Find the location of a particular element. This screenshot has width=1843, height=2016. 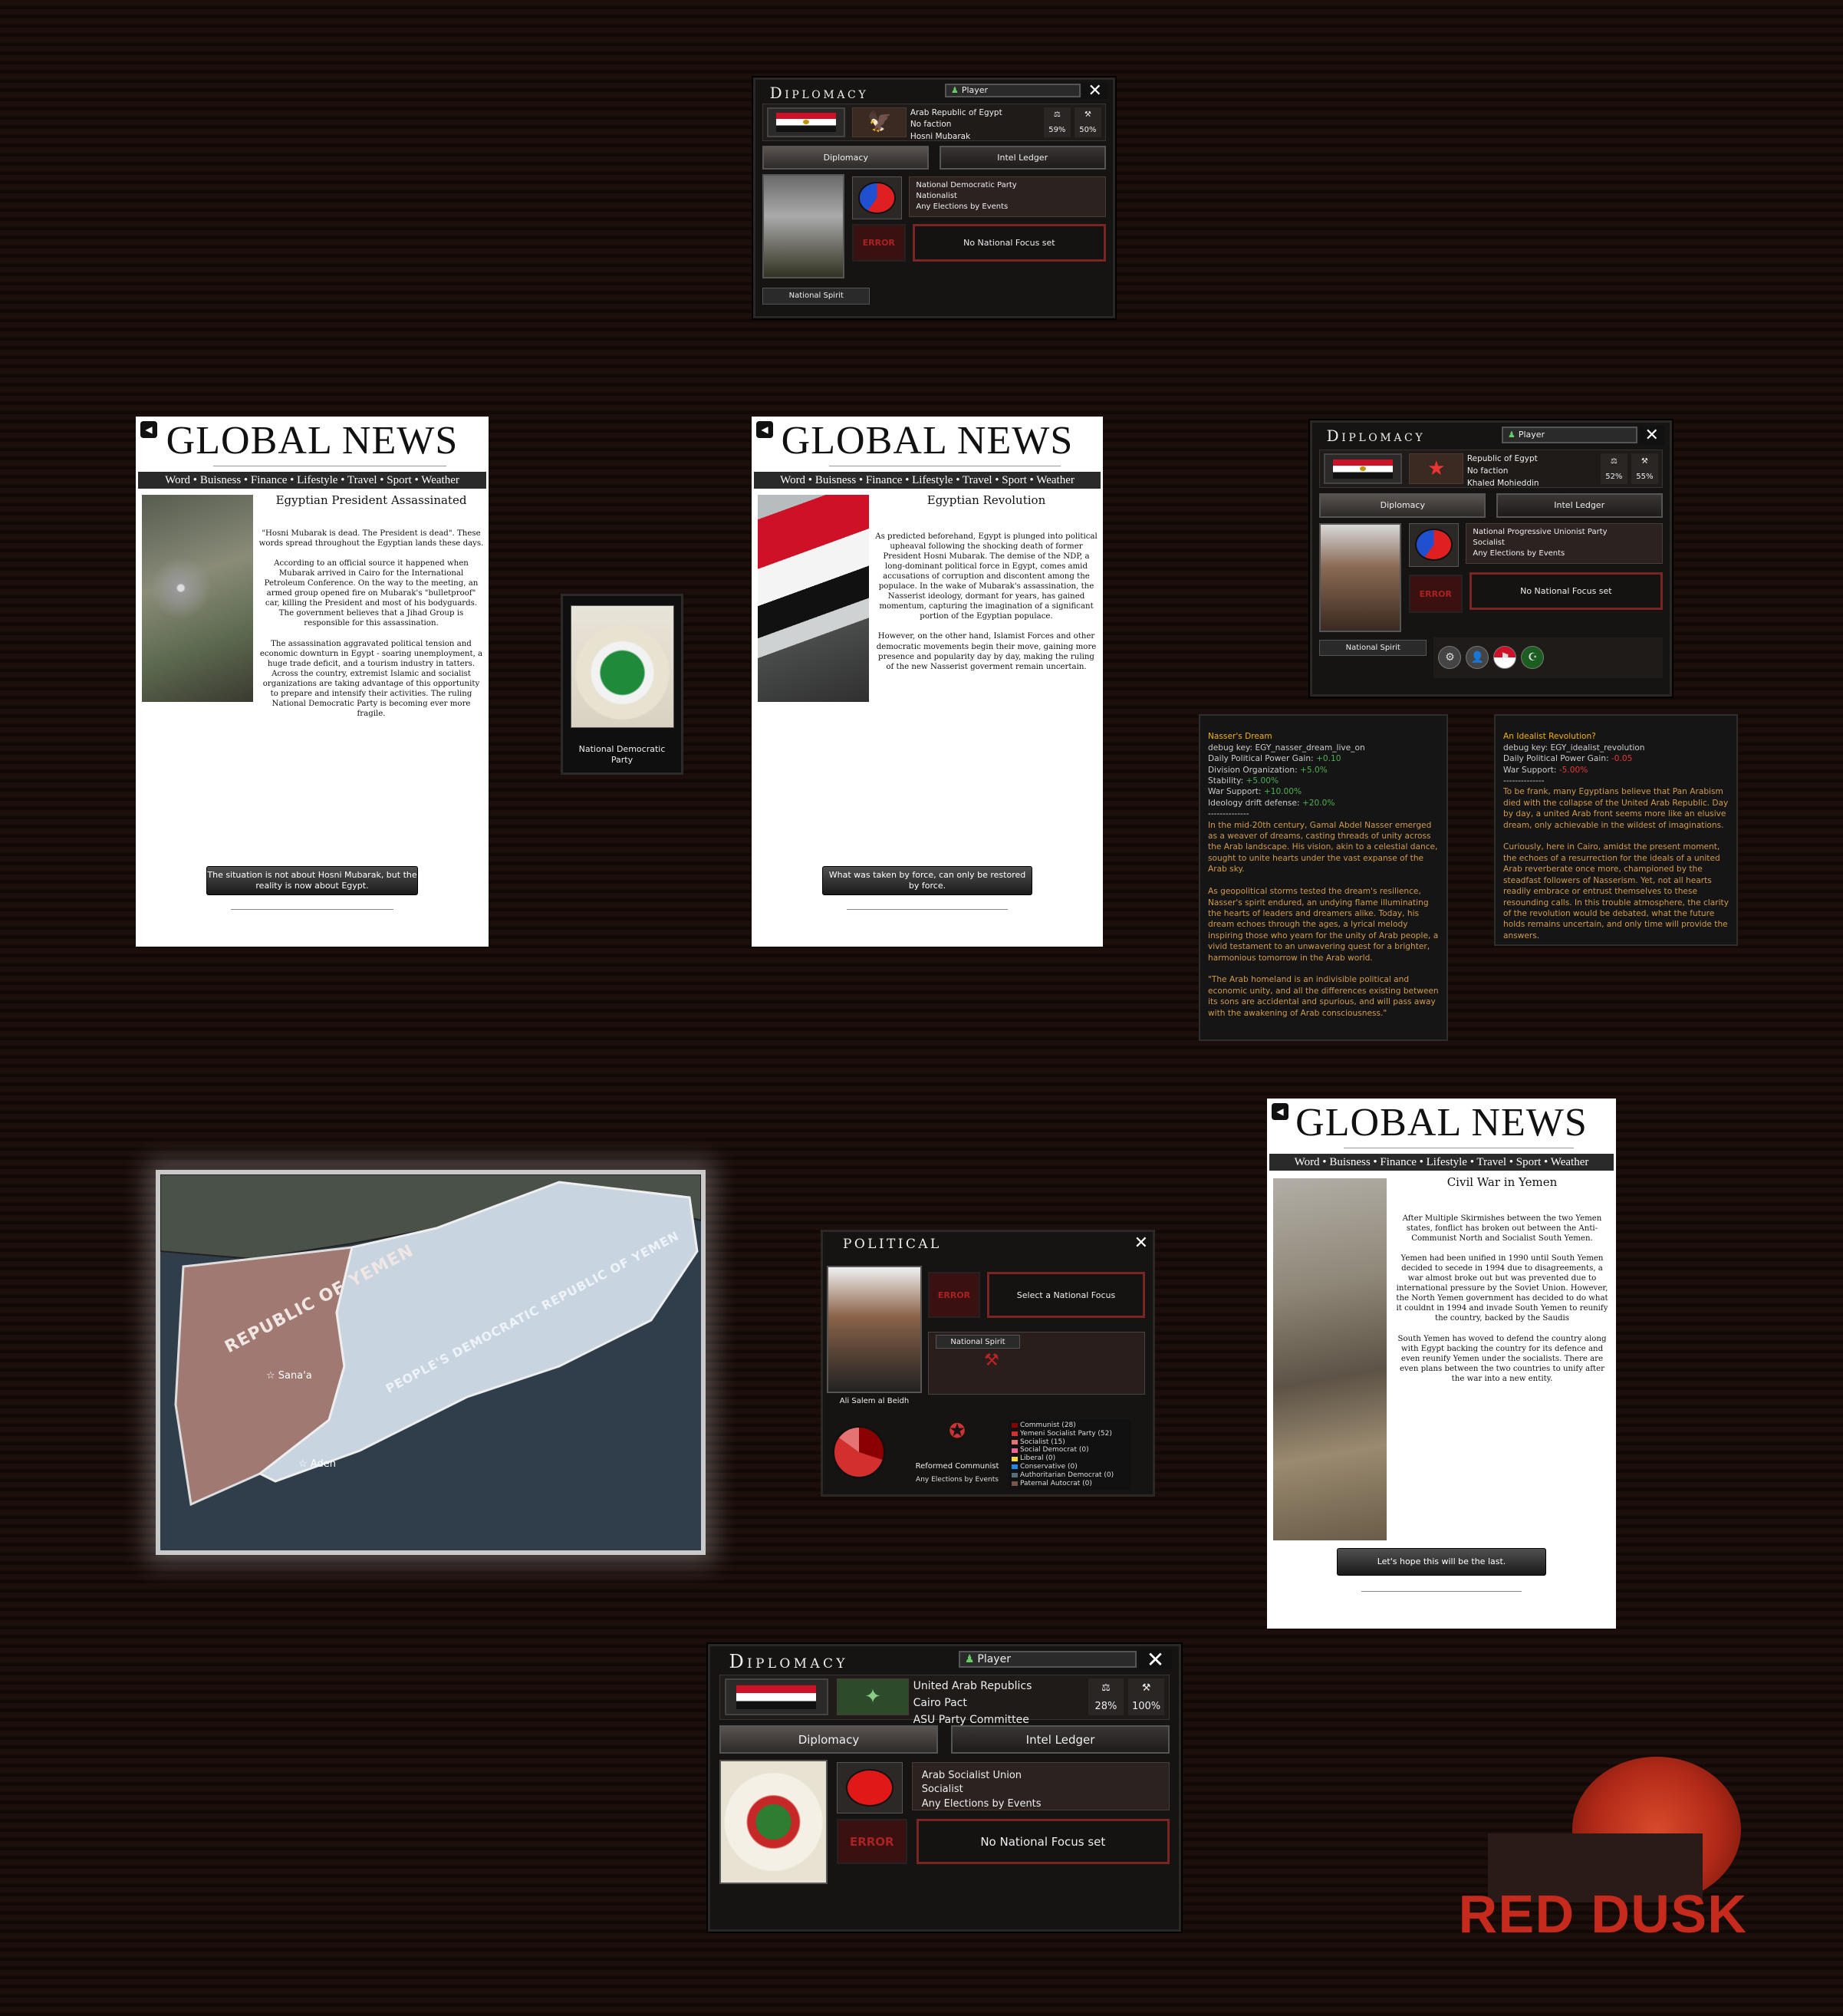

party-list-item: Socialist (15) is located at coordinates (1070, 1442).